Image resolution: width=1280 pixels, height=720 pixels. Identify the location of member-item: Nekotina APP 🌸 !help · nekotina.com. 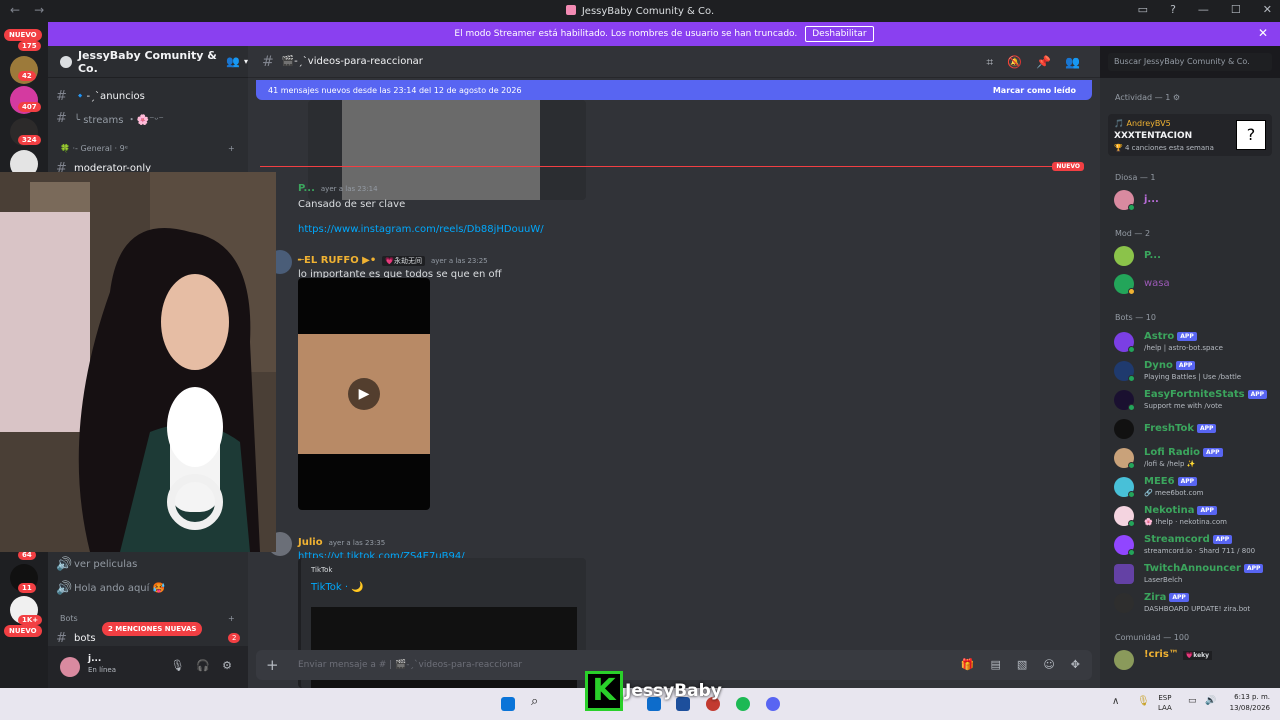
(1196, 516).